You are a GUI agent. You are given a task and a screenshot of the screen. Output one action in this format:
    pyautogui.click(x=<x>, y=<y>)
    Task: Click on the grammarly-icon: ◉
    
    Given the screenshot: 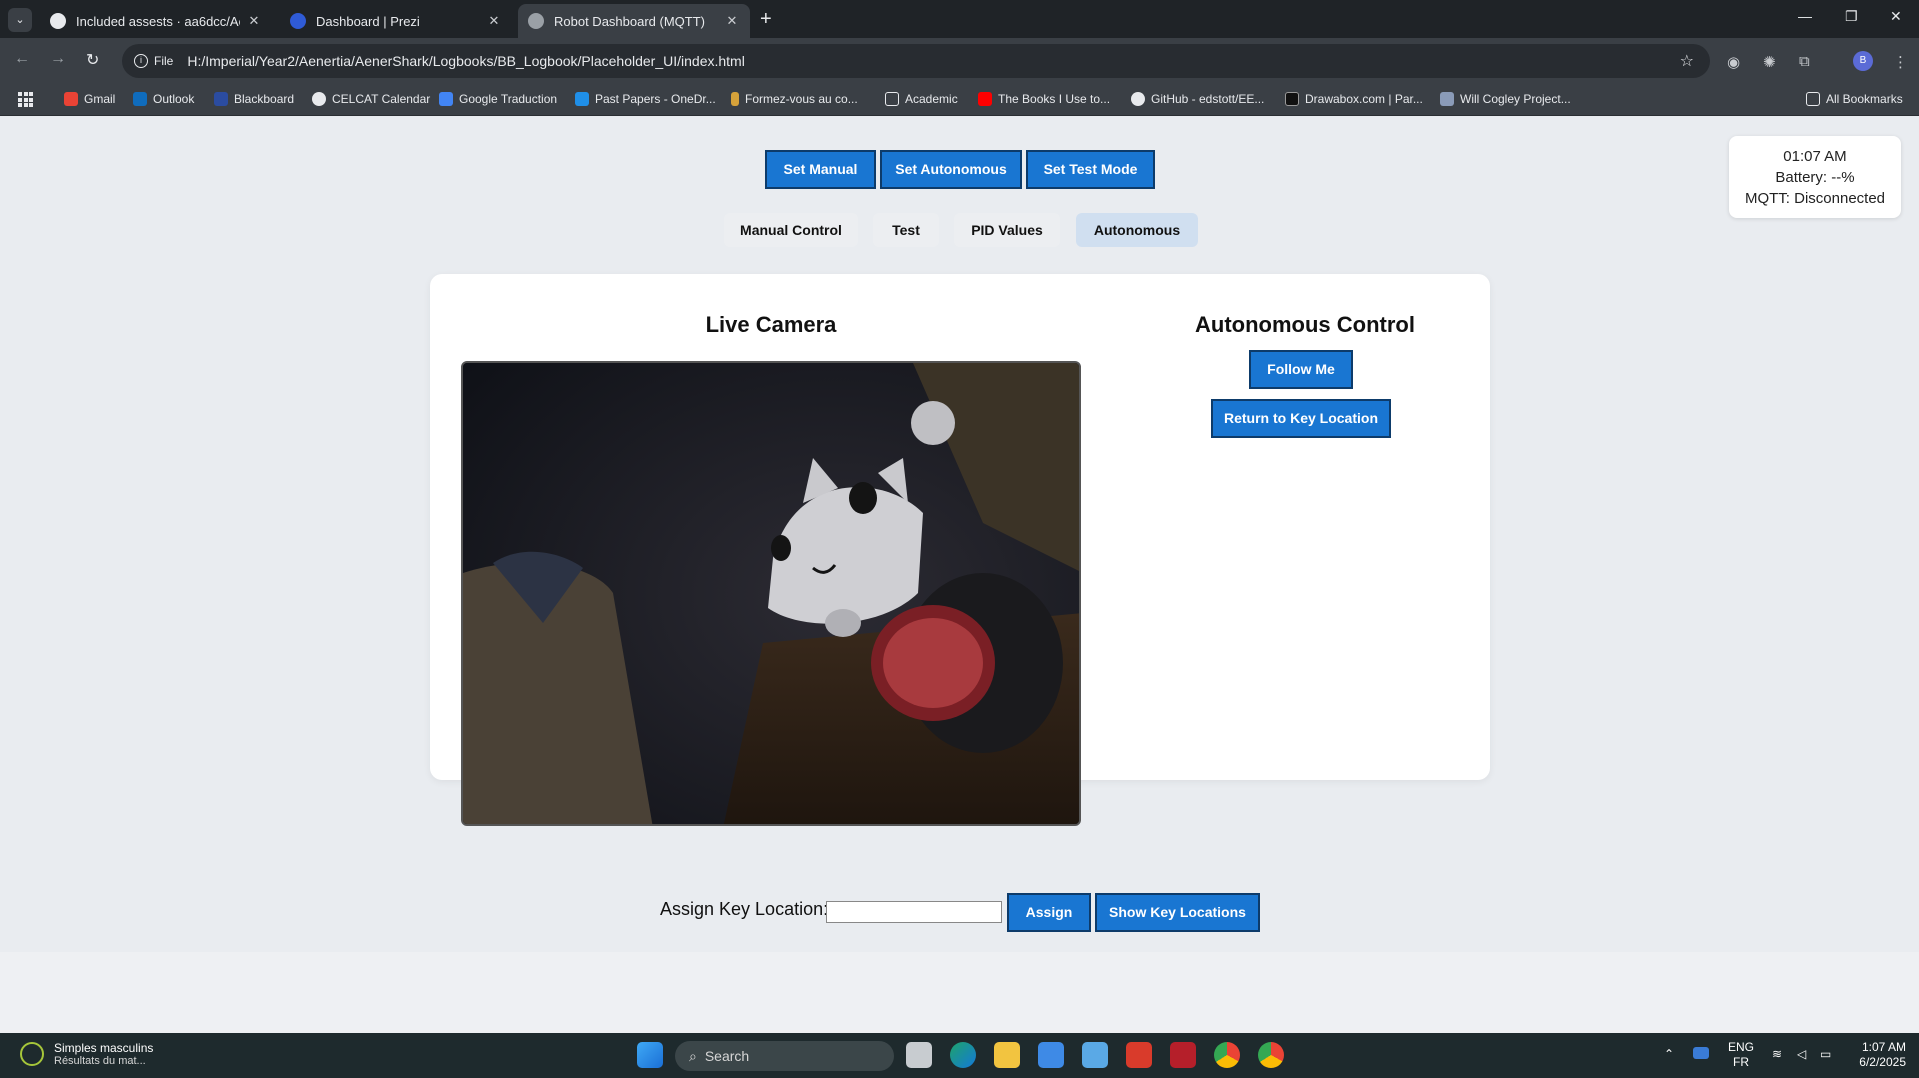 What is the action you would take?
    pyautogui.click(x=1733, y=62)
    